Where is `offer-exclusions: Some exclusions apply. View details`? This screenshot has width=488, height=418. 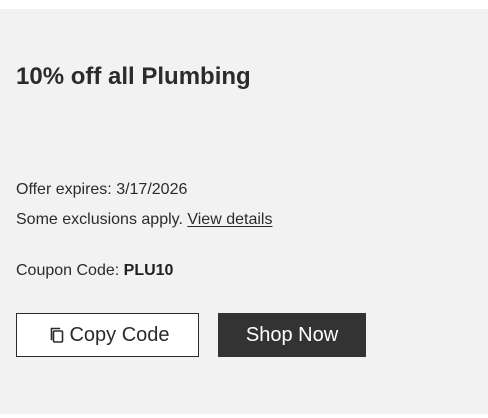
offer-exclusions: Some exclusions apply. View details is located at coordinates (144, 220).